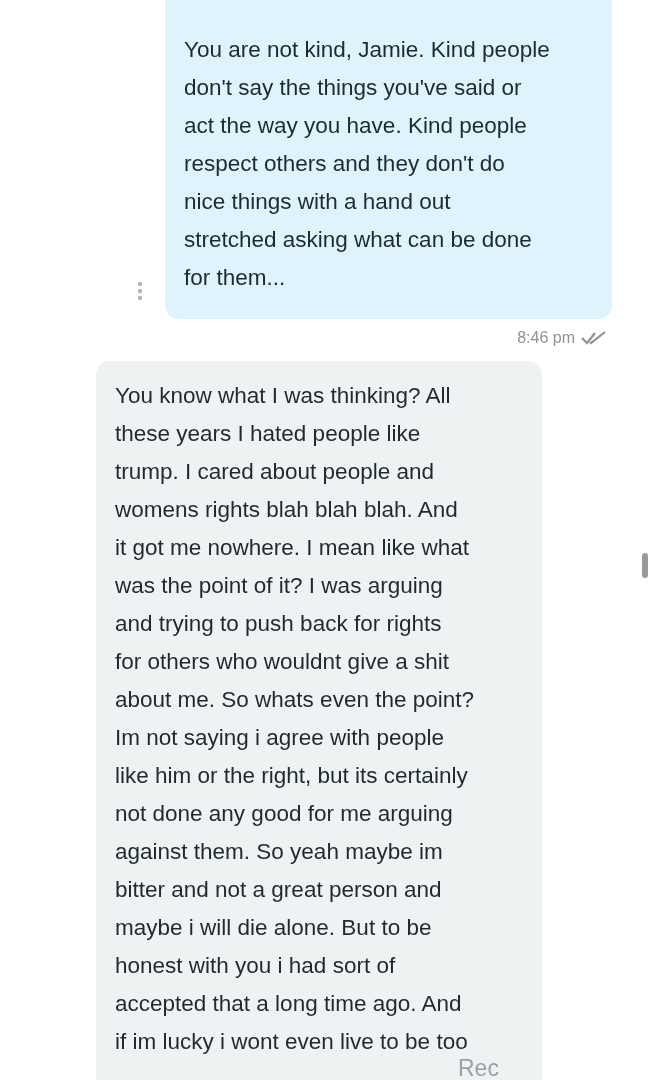 Image resolution: width=653 pixels, height=1080 pixels. What do you see at coordinates (546, 338) in the screenshot?
I see `message-time: 8:46 pm` at bounding box center [546, 338].